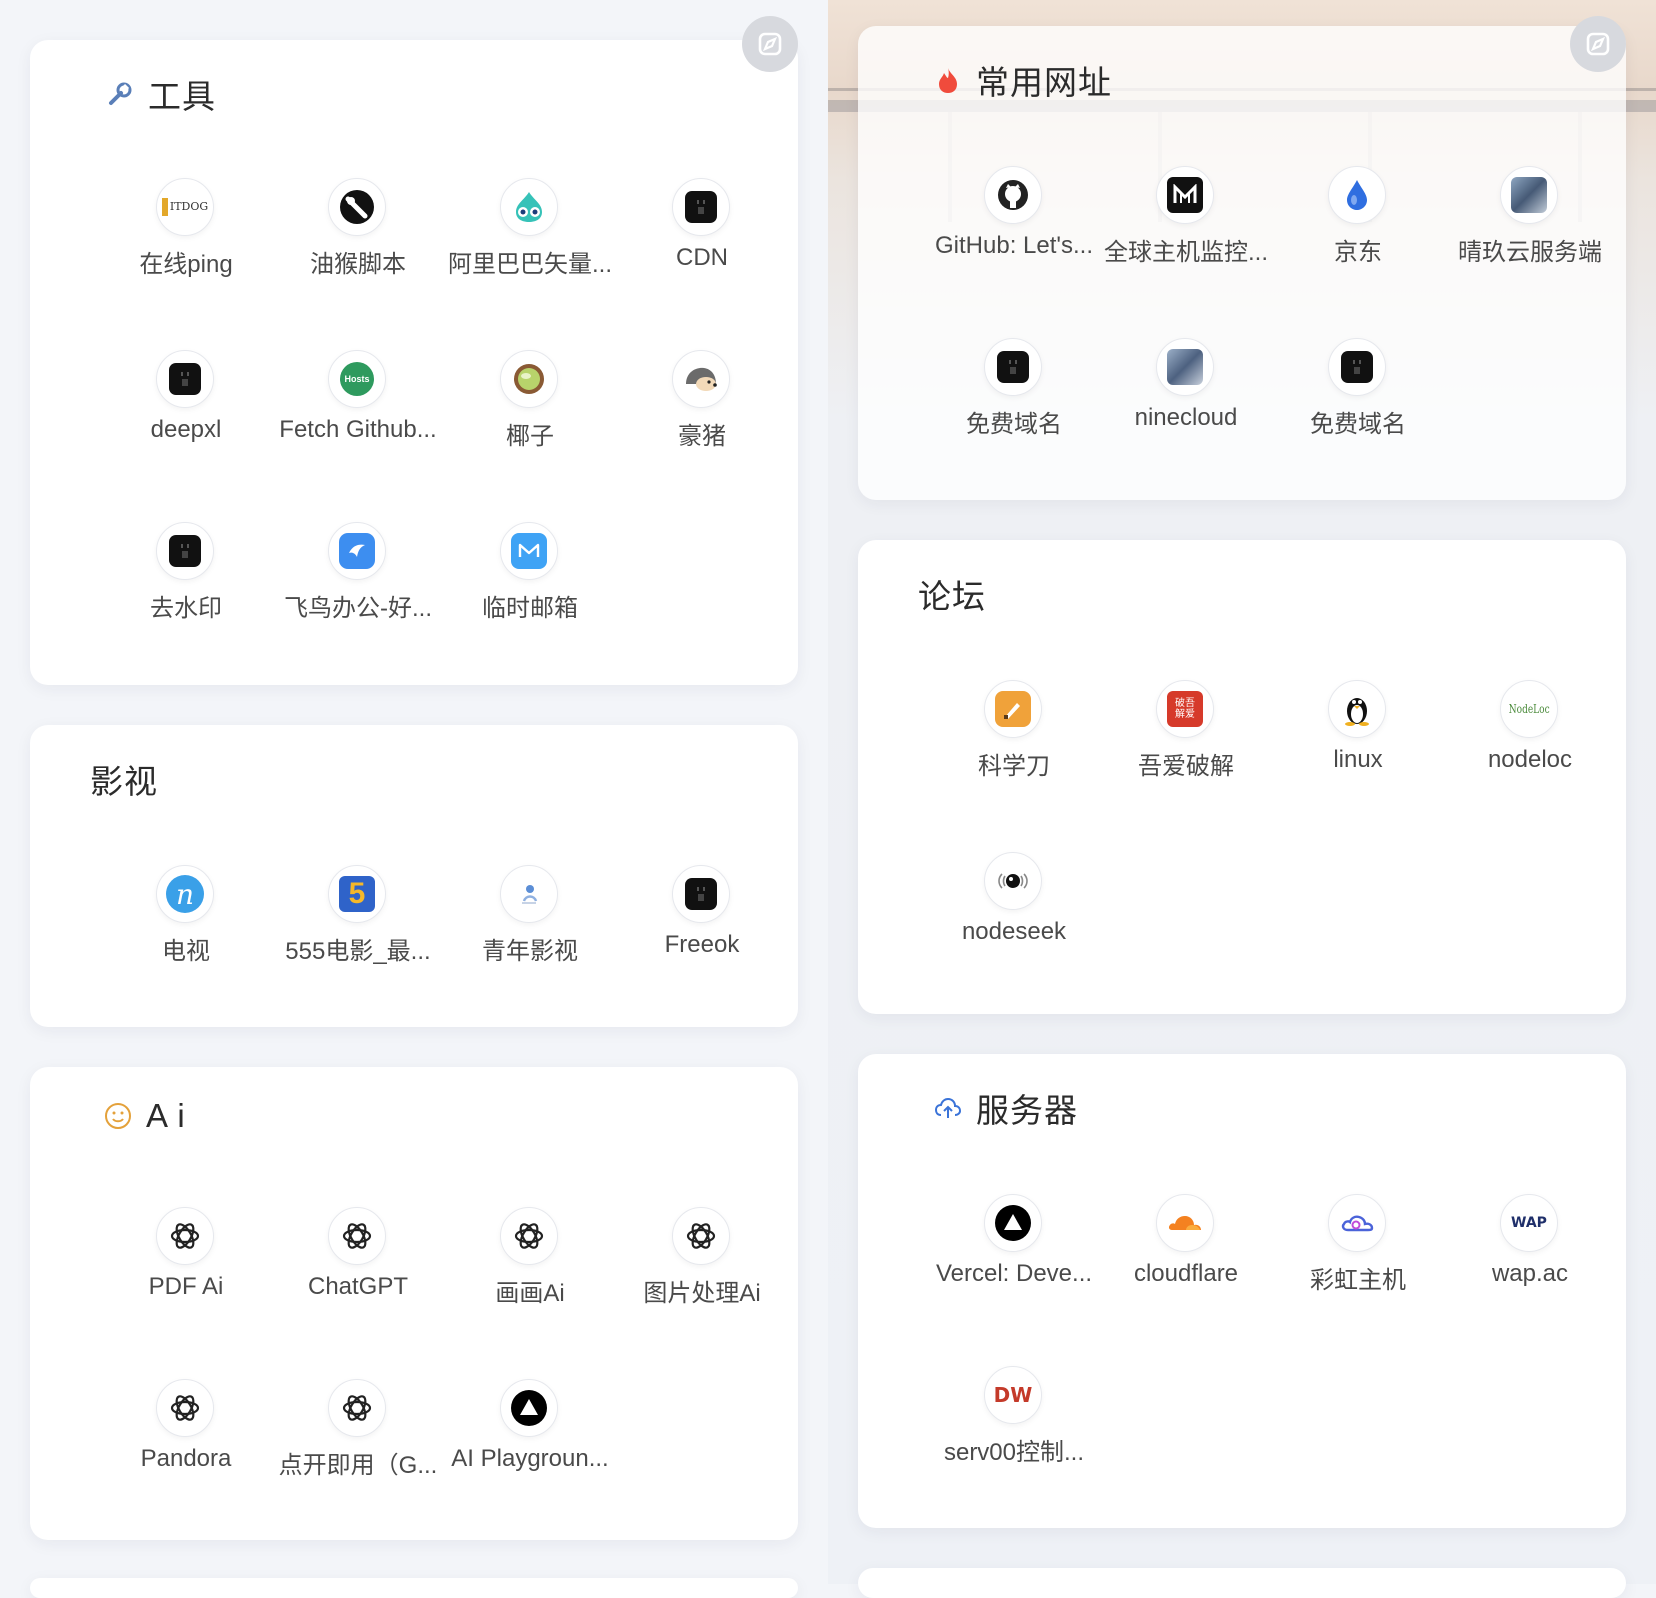 The width and height of the screenshot is (1656, 1598). What do you see at coordinates (530, 587) in the screenshot?
I see `tile-linshi-youxiang: 临时邮箱` at bounding box center [530, 587].